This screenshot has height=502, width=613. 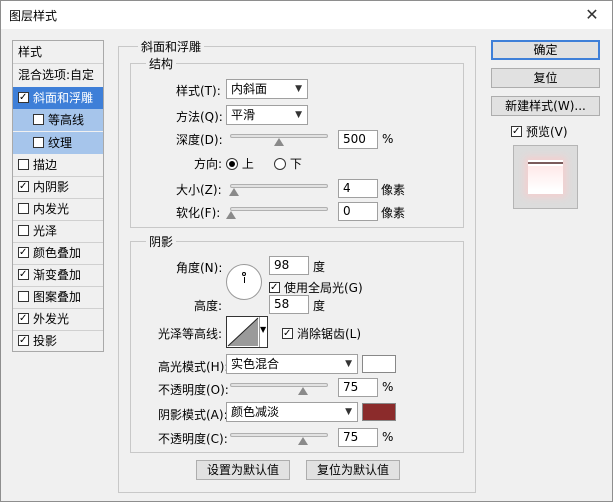 I want to click on style-item-gradient-overlay: 渐变叠加, so click(x=58, y=275).